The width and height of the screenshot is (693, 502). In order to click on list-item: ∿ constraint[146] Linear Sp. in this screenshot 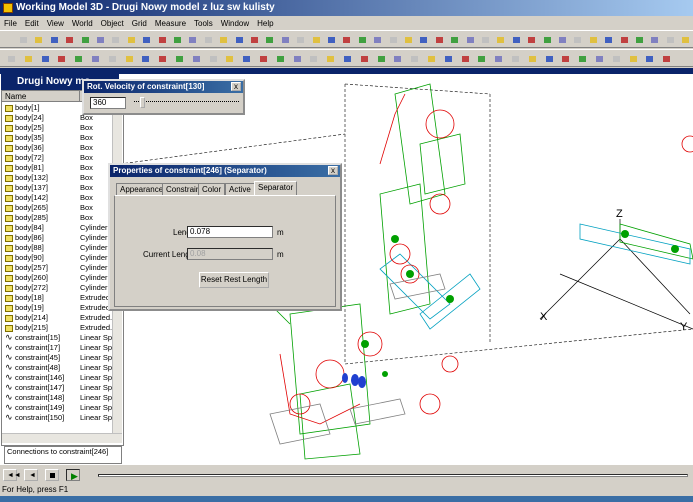, I will do `click(61, 377)`.